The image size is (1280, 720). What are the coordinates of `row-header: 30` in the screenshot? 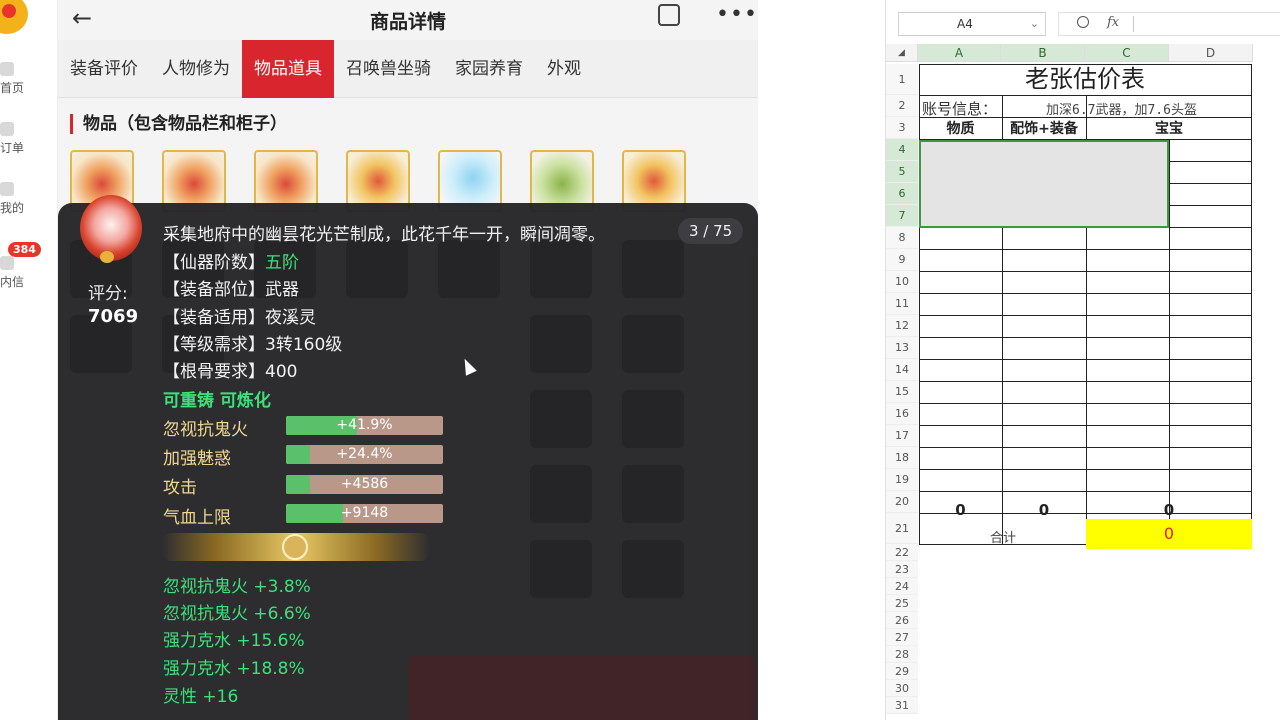 It's located at (902, 688).